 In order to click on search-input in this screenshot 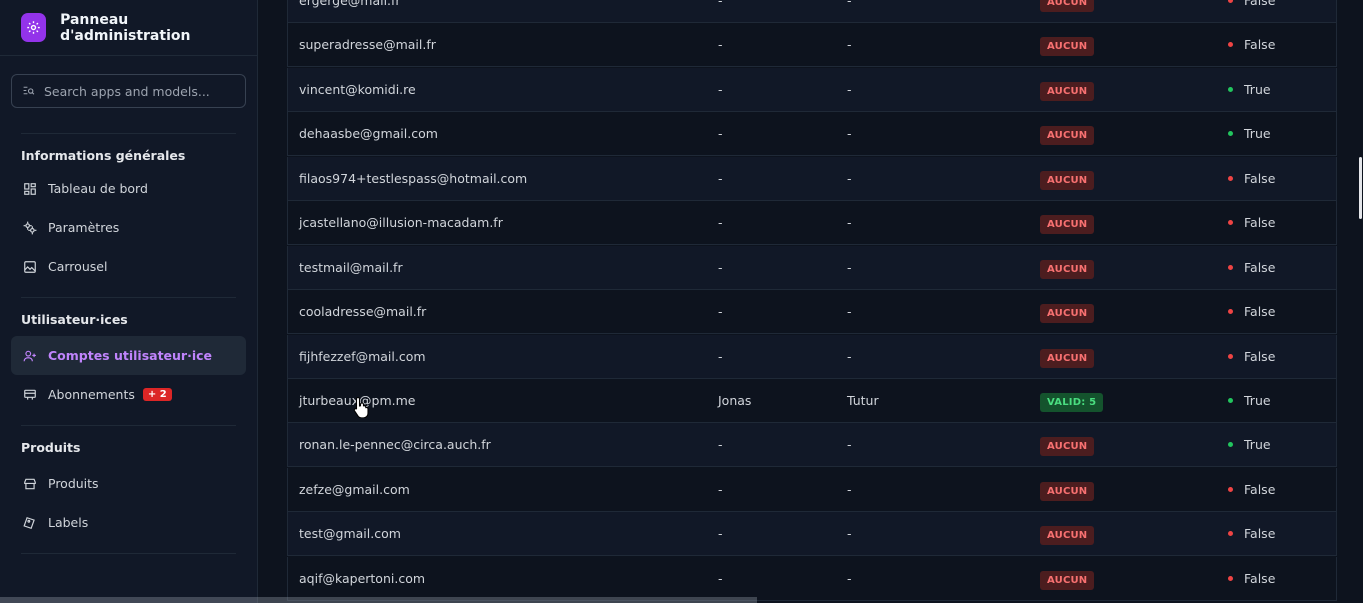, I will do `click(139, 91)`.